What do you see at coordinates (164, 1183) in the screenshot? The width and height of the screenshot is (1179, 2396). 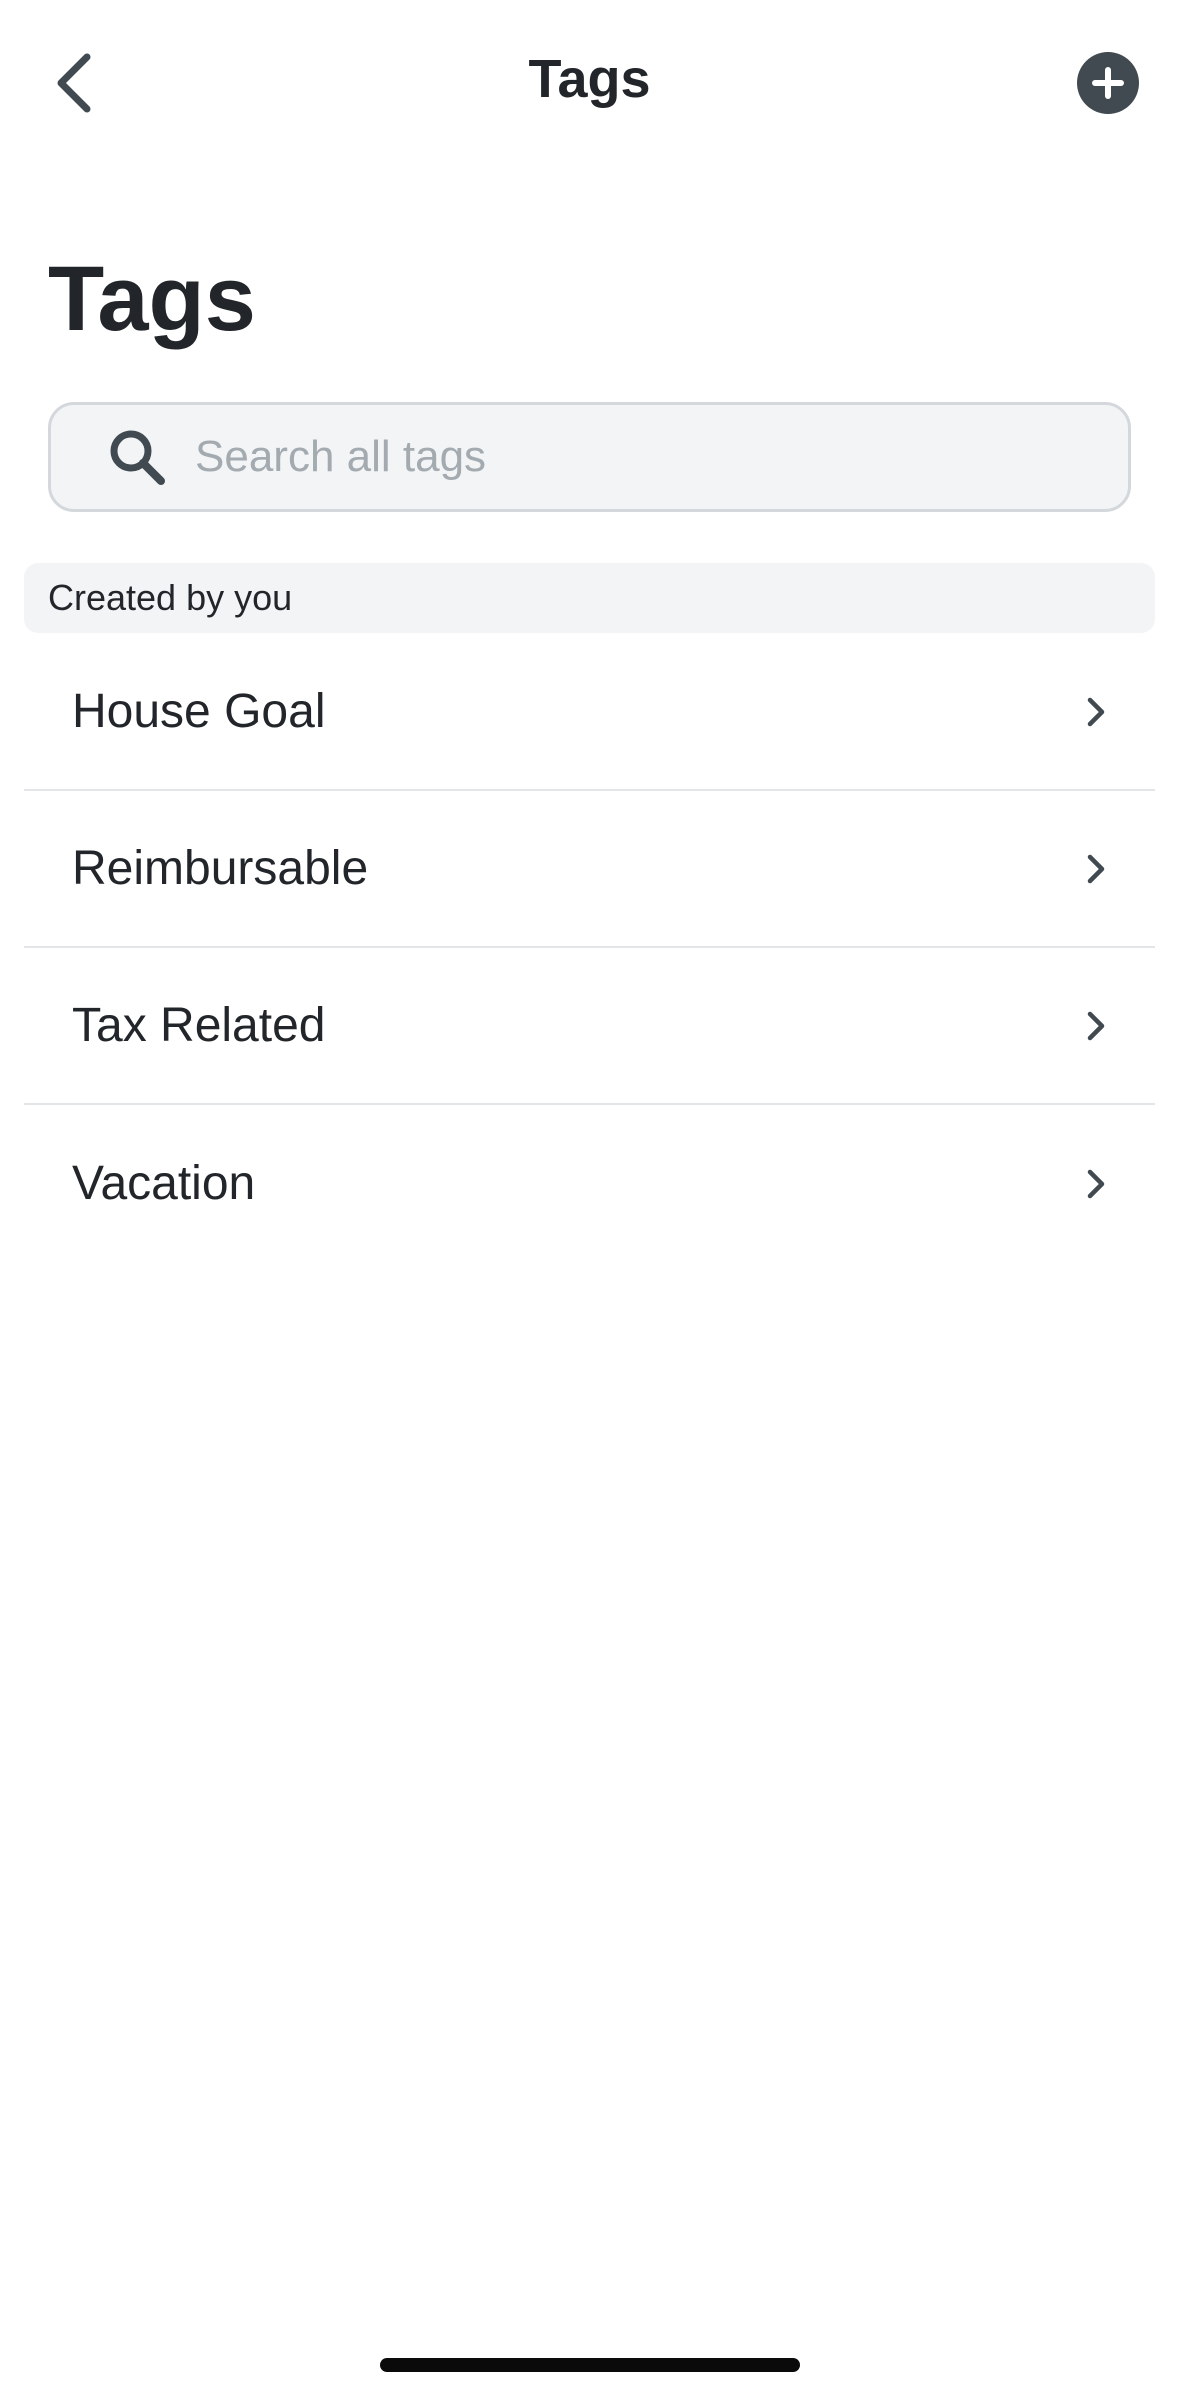 I see `tag-label: Vacation` at bounding box center [164, 1183].